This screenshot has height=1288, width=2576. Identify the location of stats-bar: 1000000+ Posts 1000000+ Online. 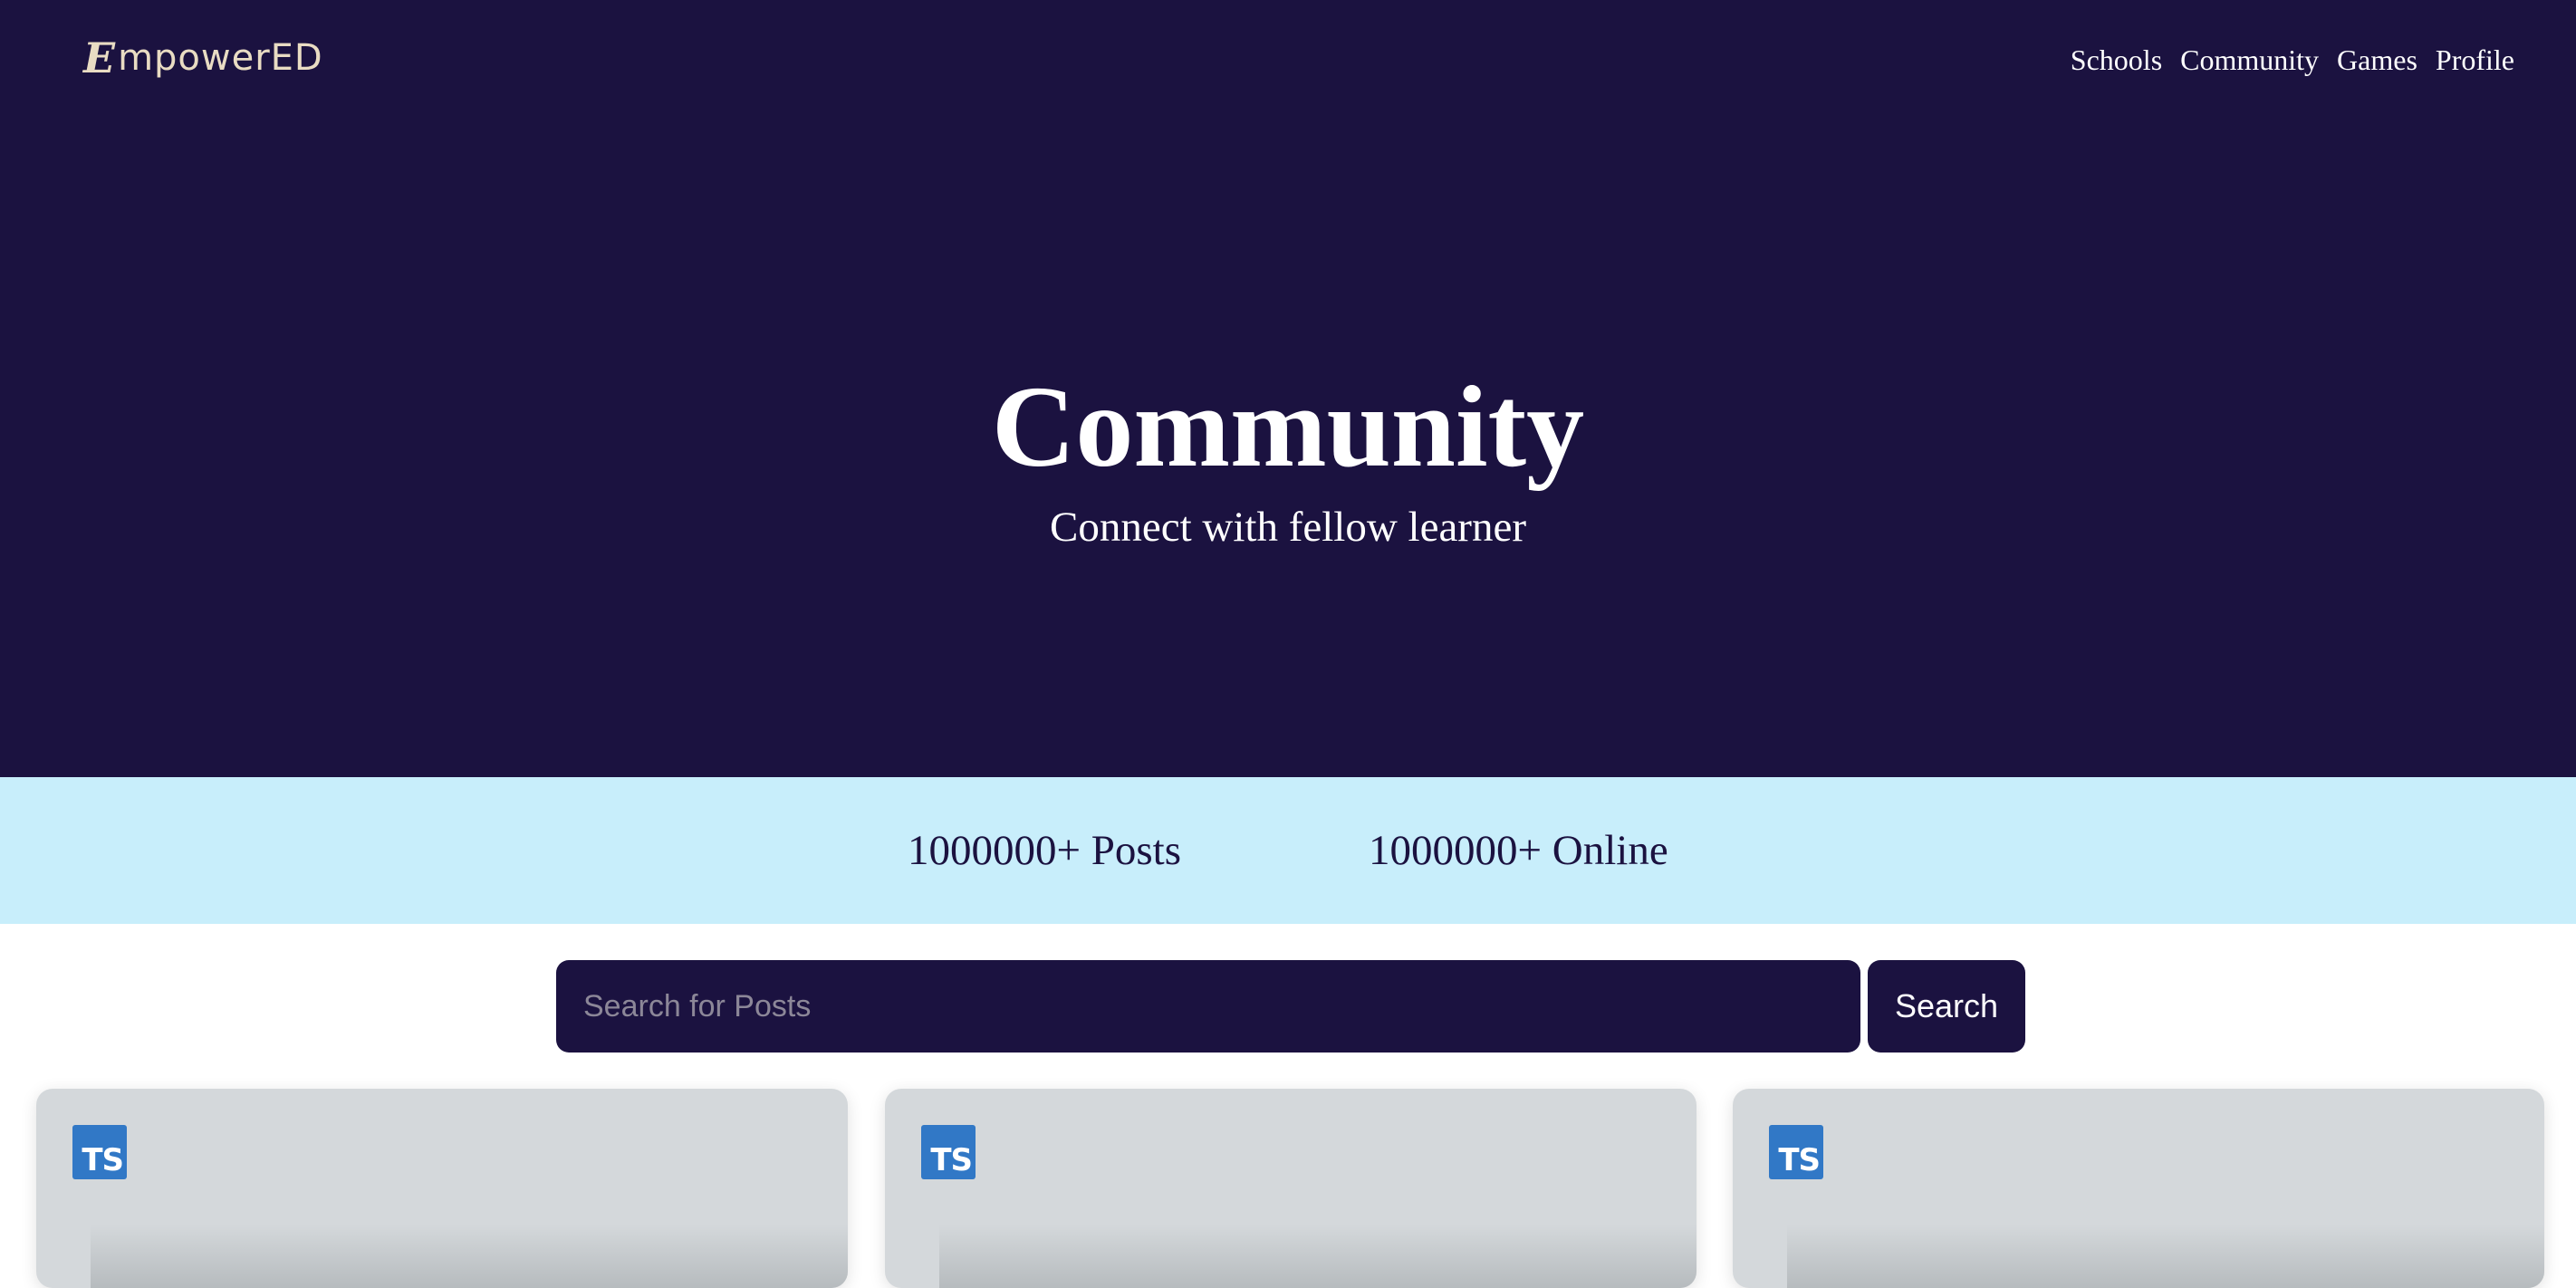
(1288, 850).